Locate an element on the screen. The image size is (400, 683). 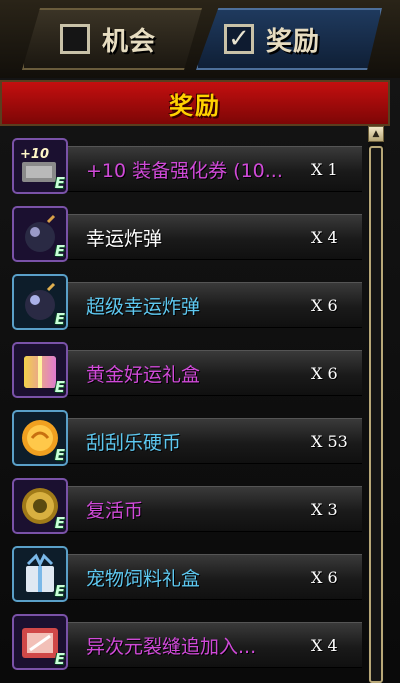
chance-checkbox is located at coordinates (75, 39).